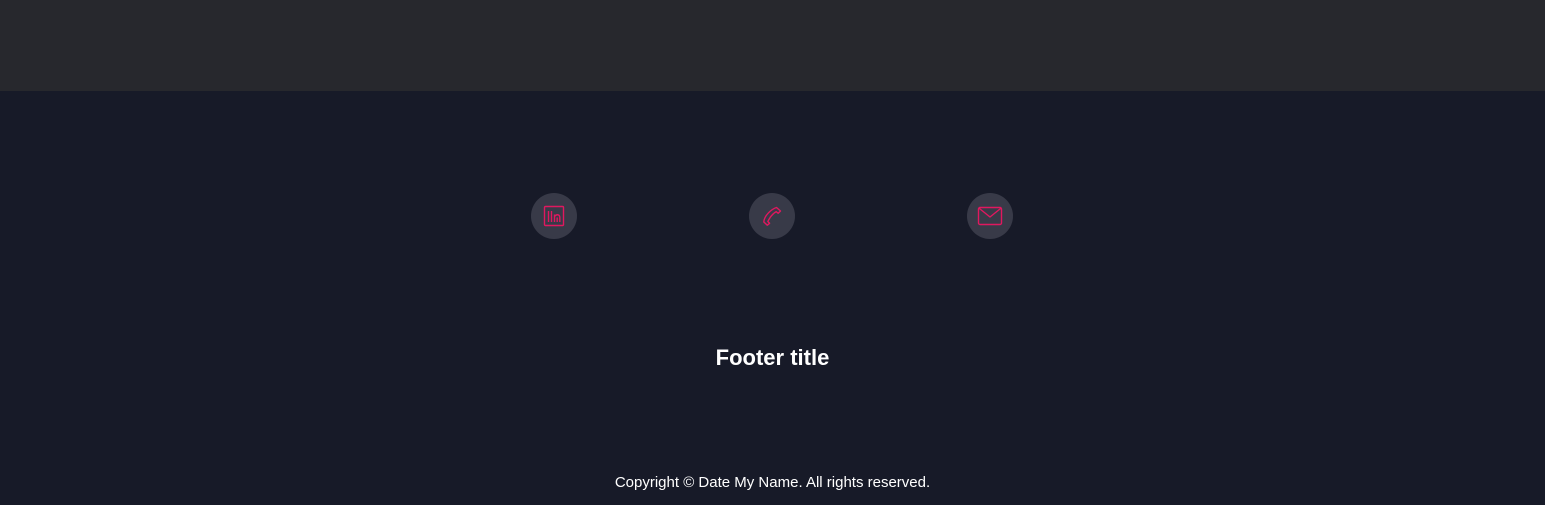  What do you see at coordinates (772, 357) in the screenshot?
I see `footer-title: Footer title` at bounding box center [772, 357].